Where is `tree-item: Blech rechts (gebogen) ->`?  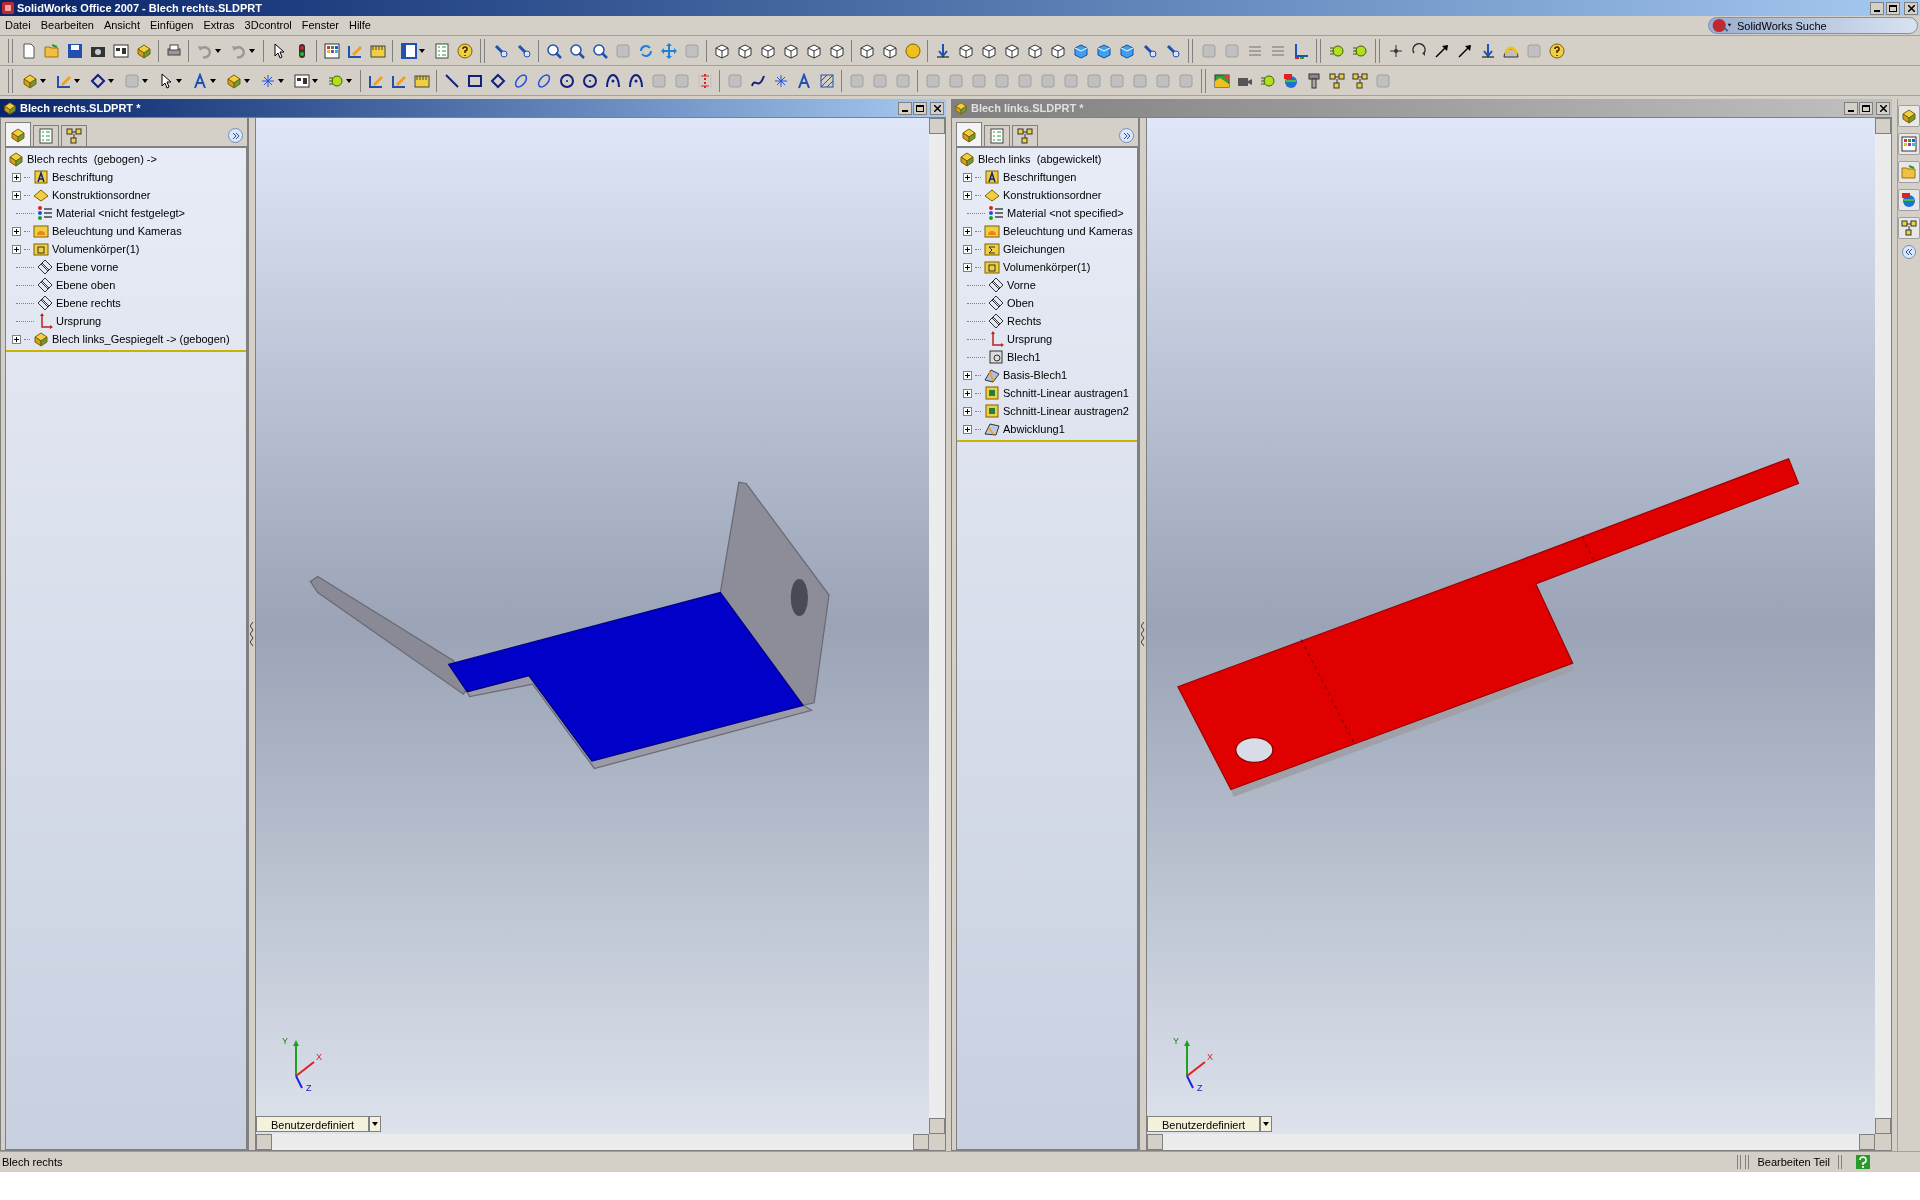 tree-item: Blech rechts (gebogen) -> is located at coordinates (92, 159).